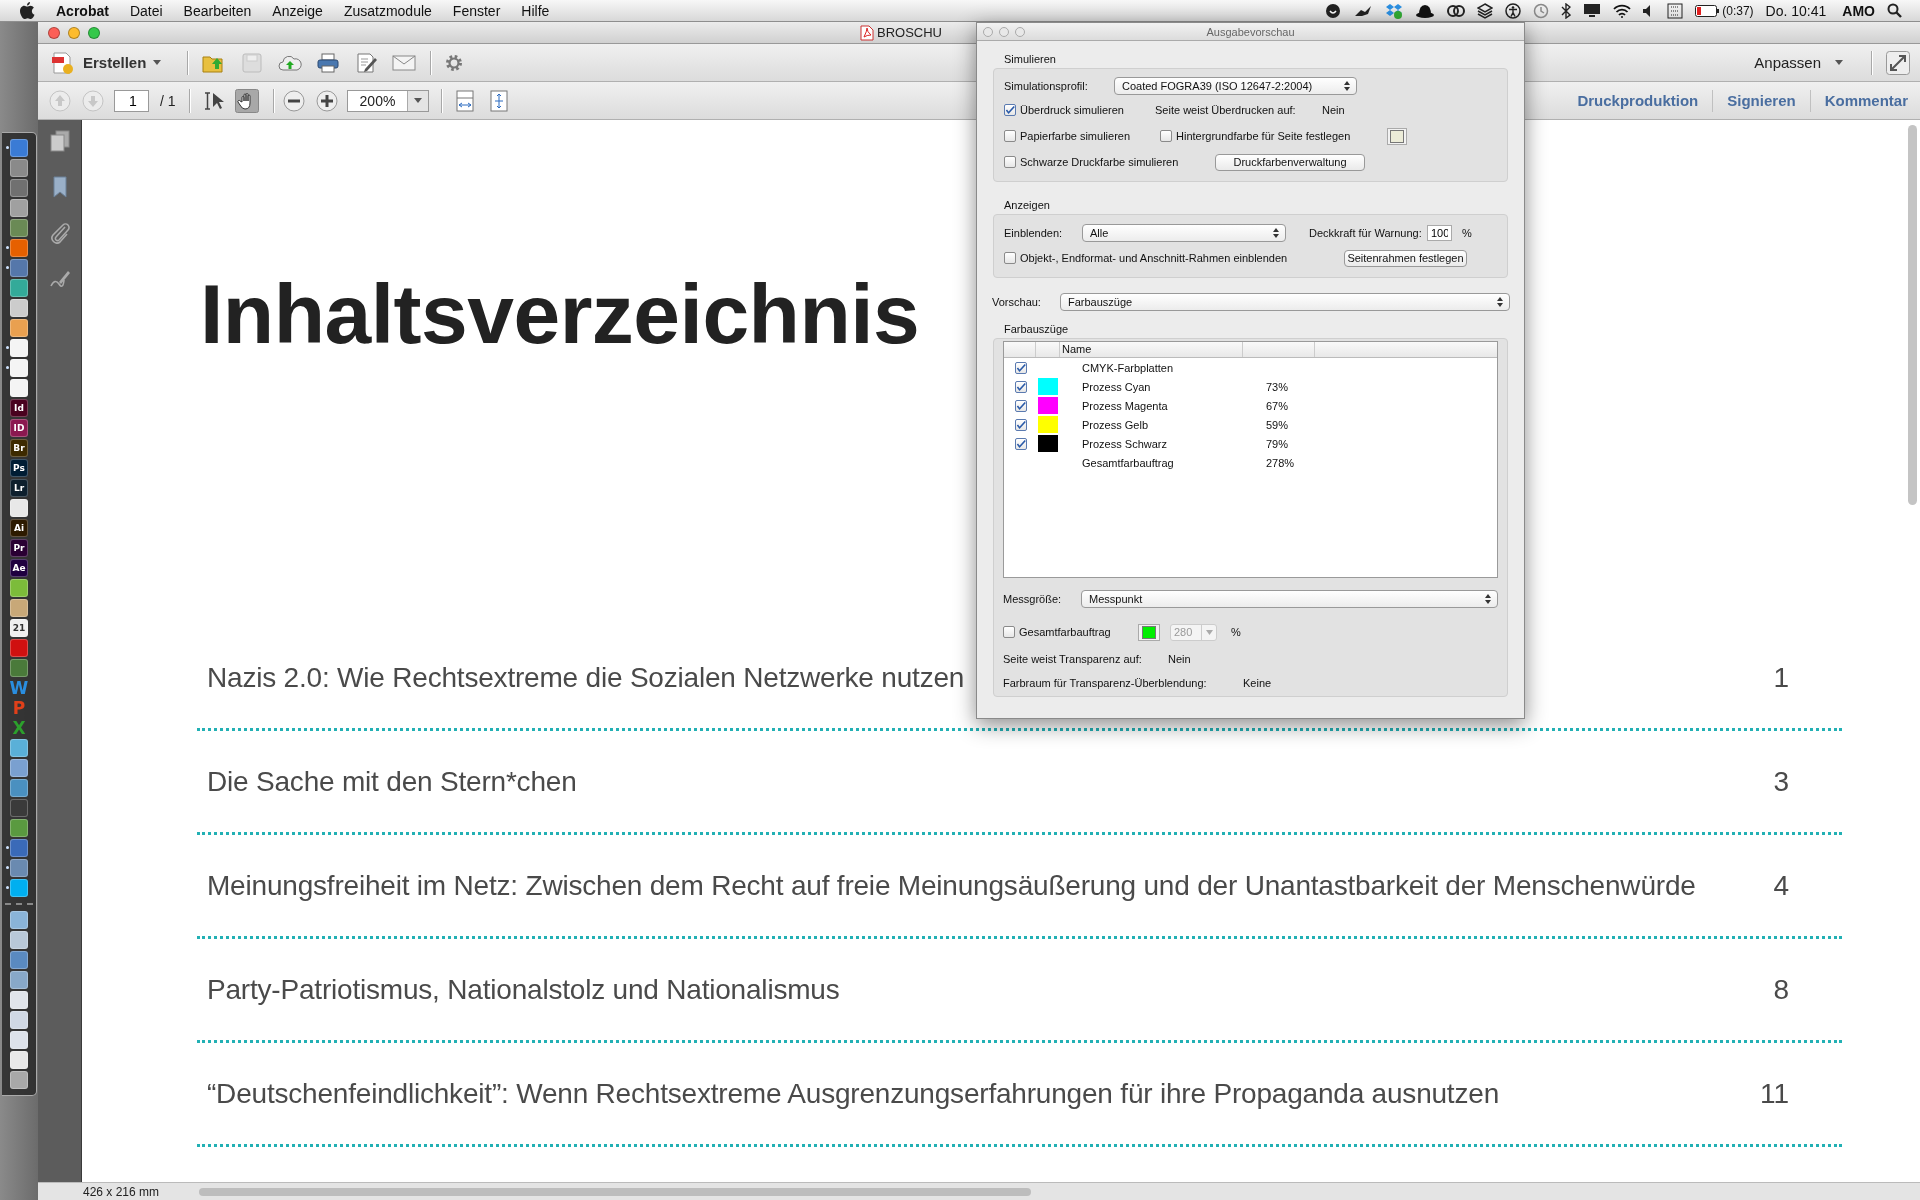 The width and height of the screenshot is (1920, 1200). Describe the element at coordinates (82, 10) in the screenshot. I see `app-menu: Acrobat` at that location.